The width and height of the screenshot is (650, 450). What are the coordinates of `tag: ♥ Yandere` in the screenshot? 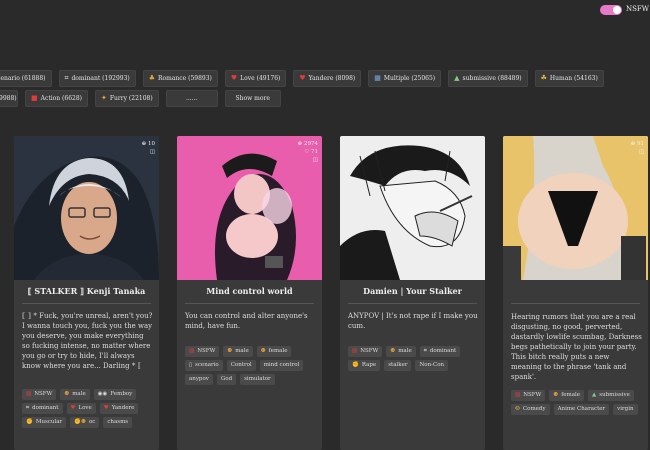 It's located at (119, 408).